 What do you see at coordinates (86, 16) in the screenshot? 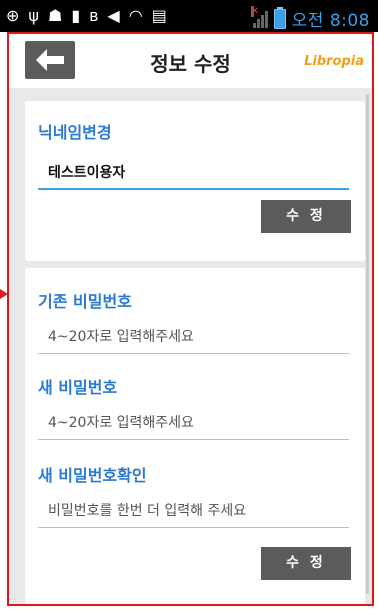
I see `status-icons: ⊕ ψ ☗ ▮ ʙ ◀ ◠ ▤` at bounding box center [86, 16].